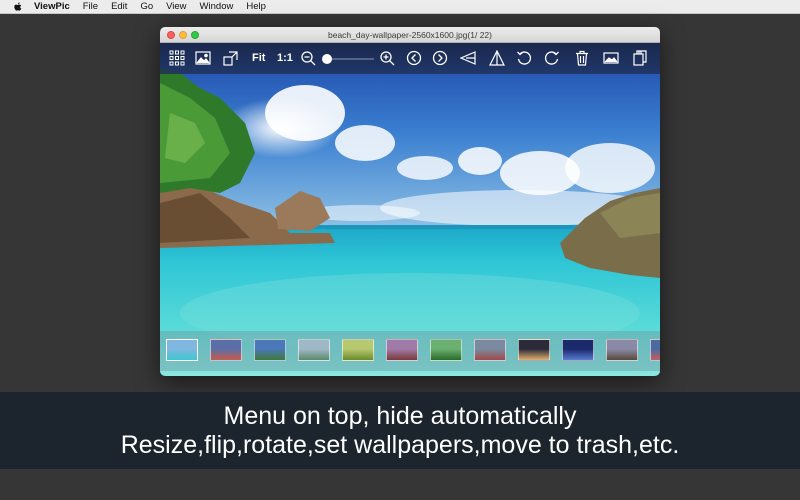  Describe the element at coordinates (400, 416) in the screenshot. I see `caption-line-1: Menu on top, hide automatically` at that location.